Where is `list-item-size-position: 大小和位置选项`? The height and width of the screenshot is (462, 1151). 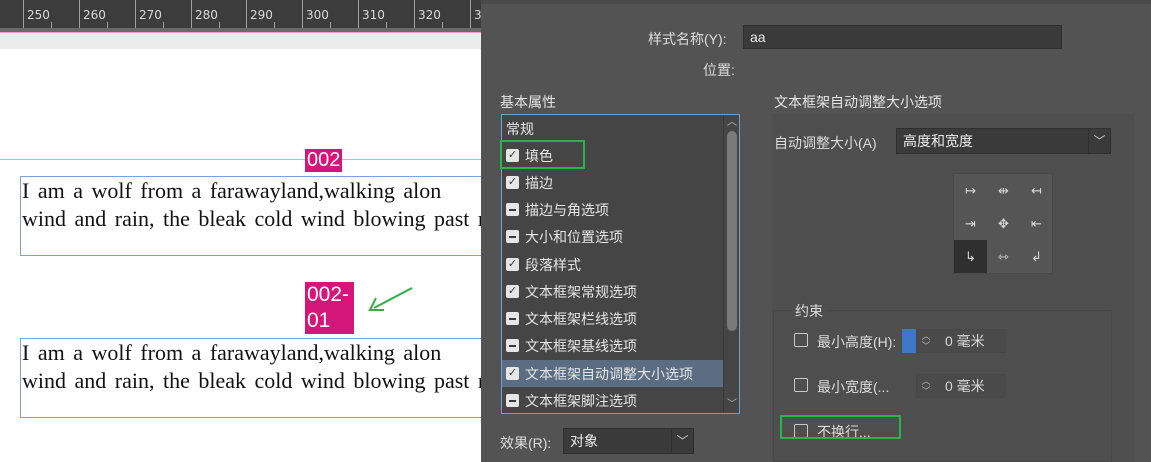
list-item-size-position: 大小和位置选项 is located at coordinates (620, 236).